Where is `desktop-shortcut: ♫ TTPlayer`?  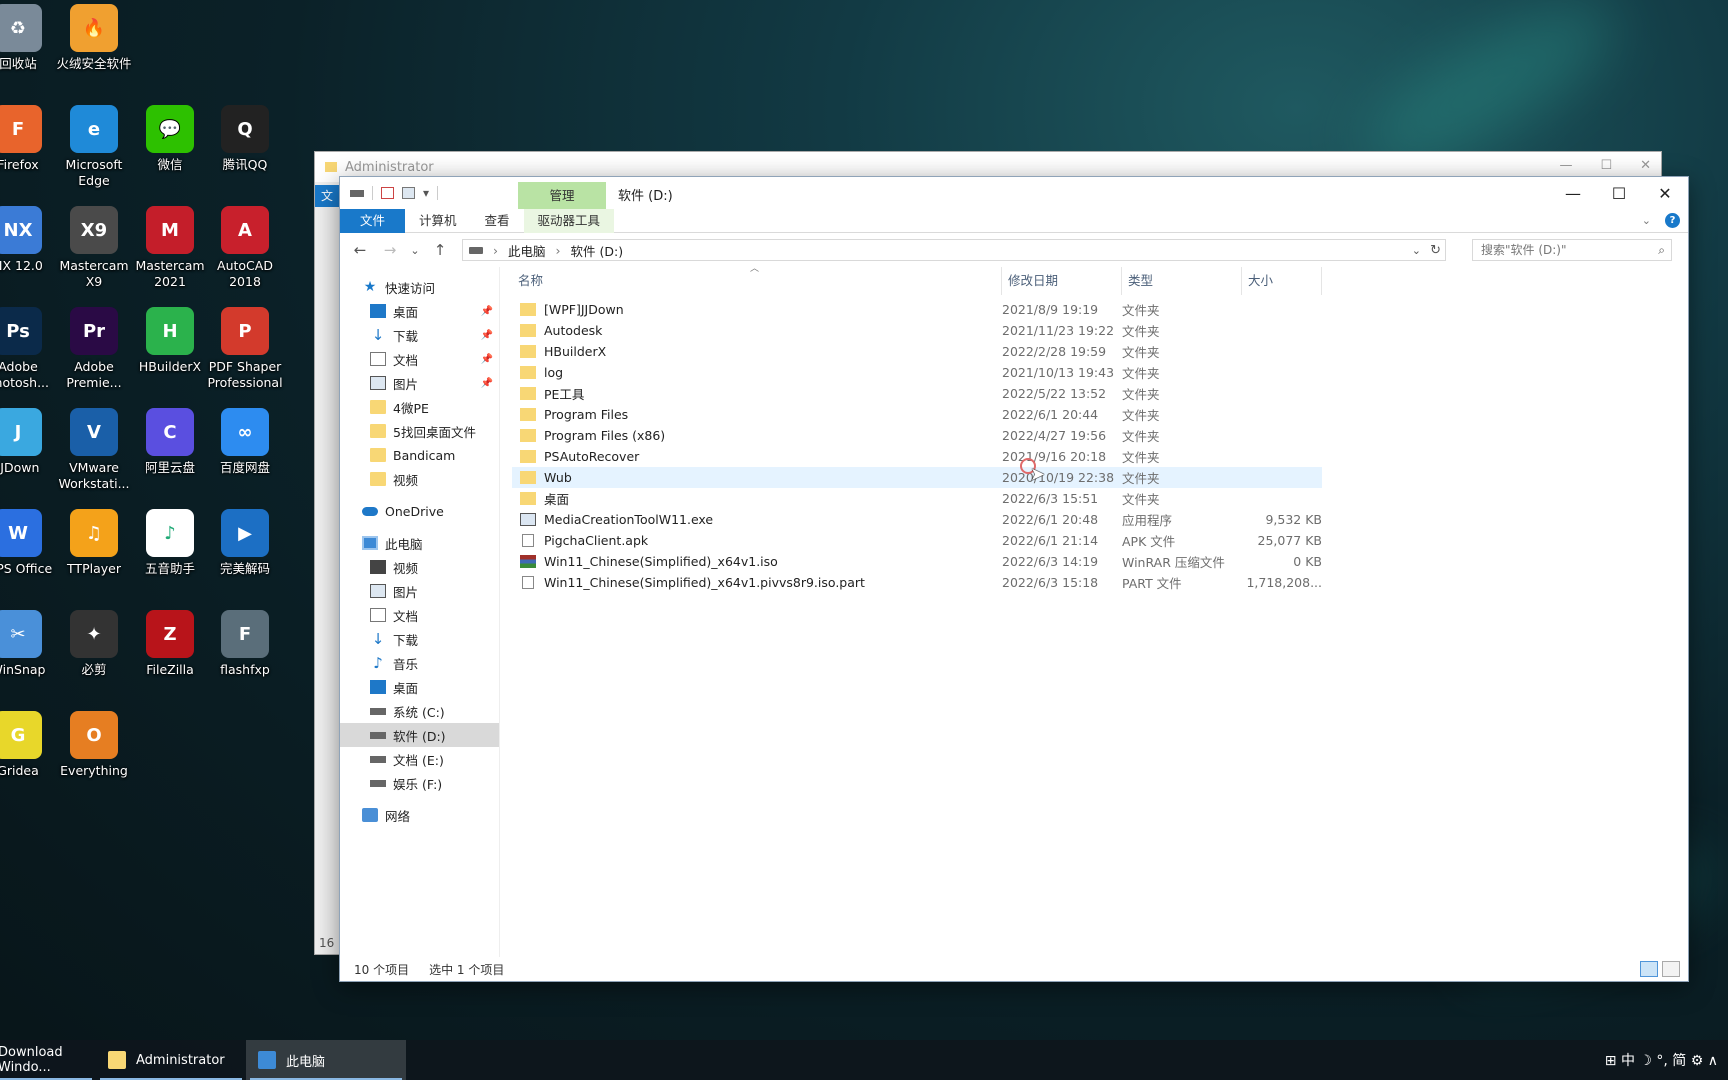
desktop-shortcut: ♫ TTPlayer is located at coordinates (94, 543).